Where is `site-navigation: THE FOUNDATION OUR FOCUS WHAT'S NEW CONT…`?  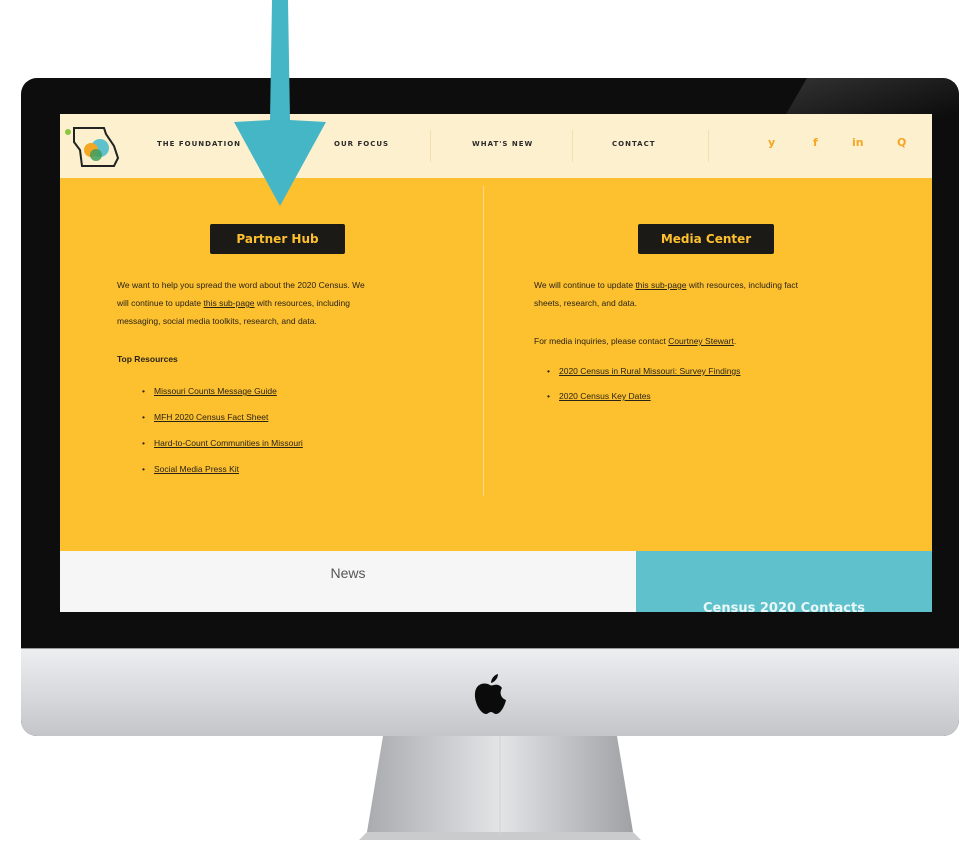
site-navigation: THE FOUNDATION OUR FOCUS WHAT'S NEW CONT… is located at coordinates (496, 146).